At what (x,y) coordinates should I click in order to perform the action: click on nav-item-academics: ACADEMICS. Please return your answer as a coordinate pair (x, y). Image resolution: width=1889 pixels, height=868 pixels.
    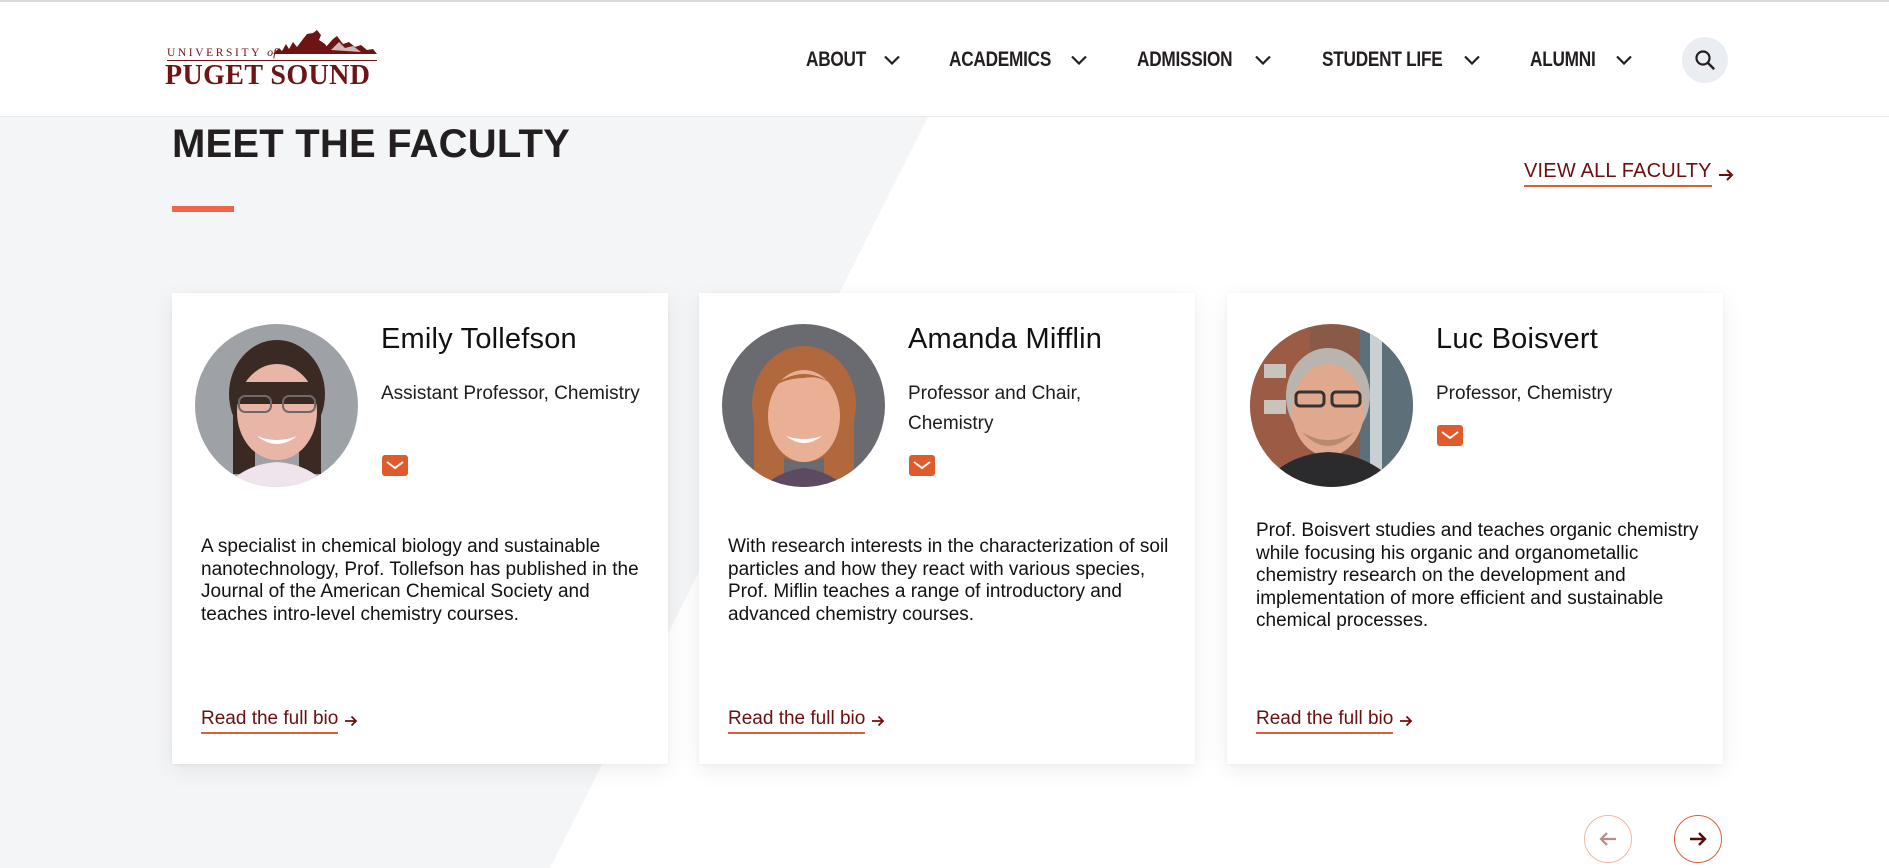
    Looking at the image, I should click on (1018, 60).